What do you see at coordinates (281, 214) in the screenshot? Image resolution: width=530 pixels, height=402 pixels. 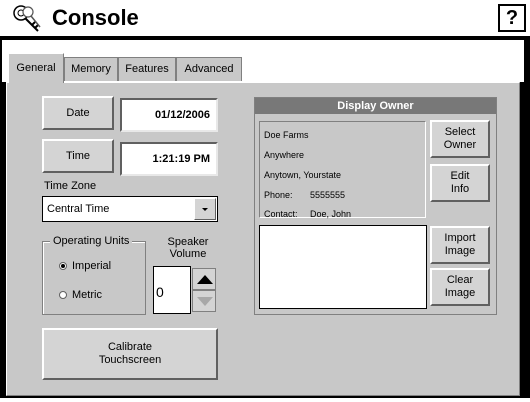 I see `owner-contact-label: Contact:` at bounding box center [281, 214].